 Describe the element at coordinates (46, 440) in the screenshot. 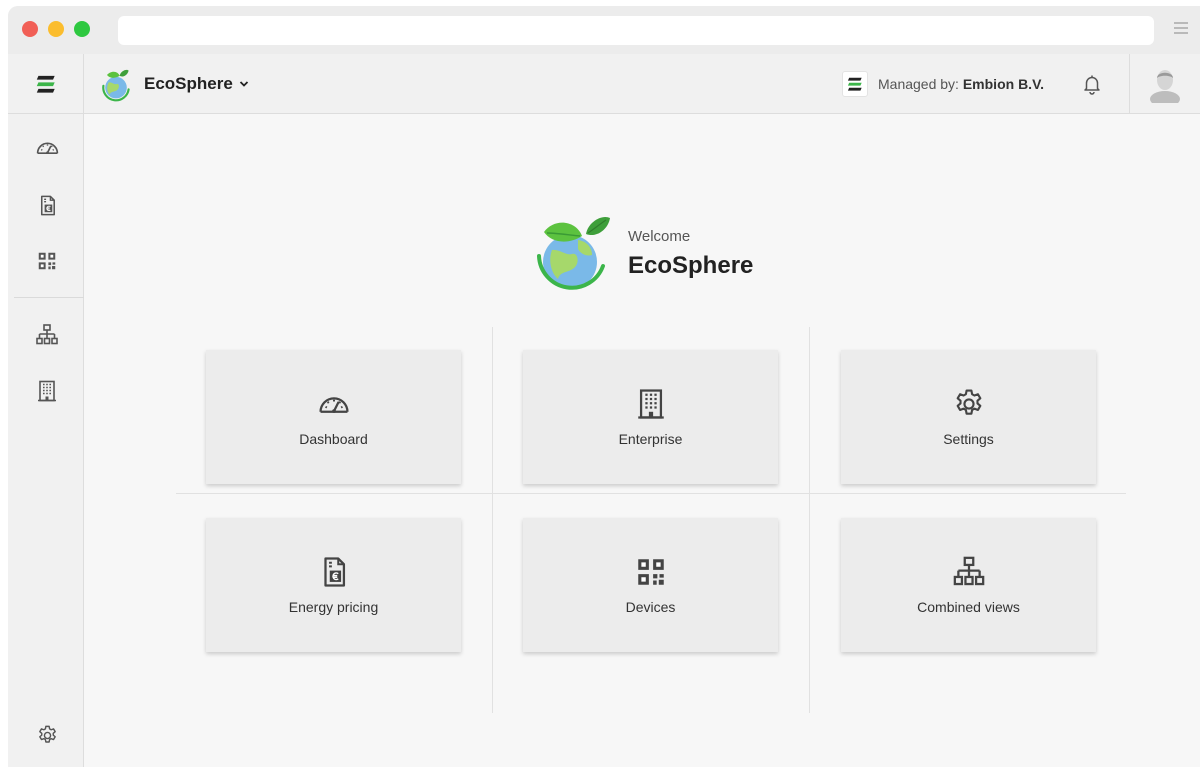

I see `sidebar` at that location.